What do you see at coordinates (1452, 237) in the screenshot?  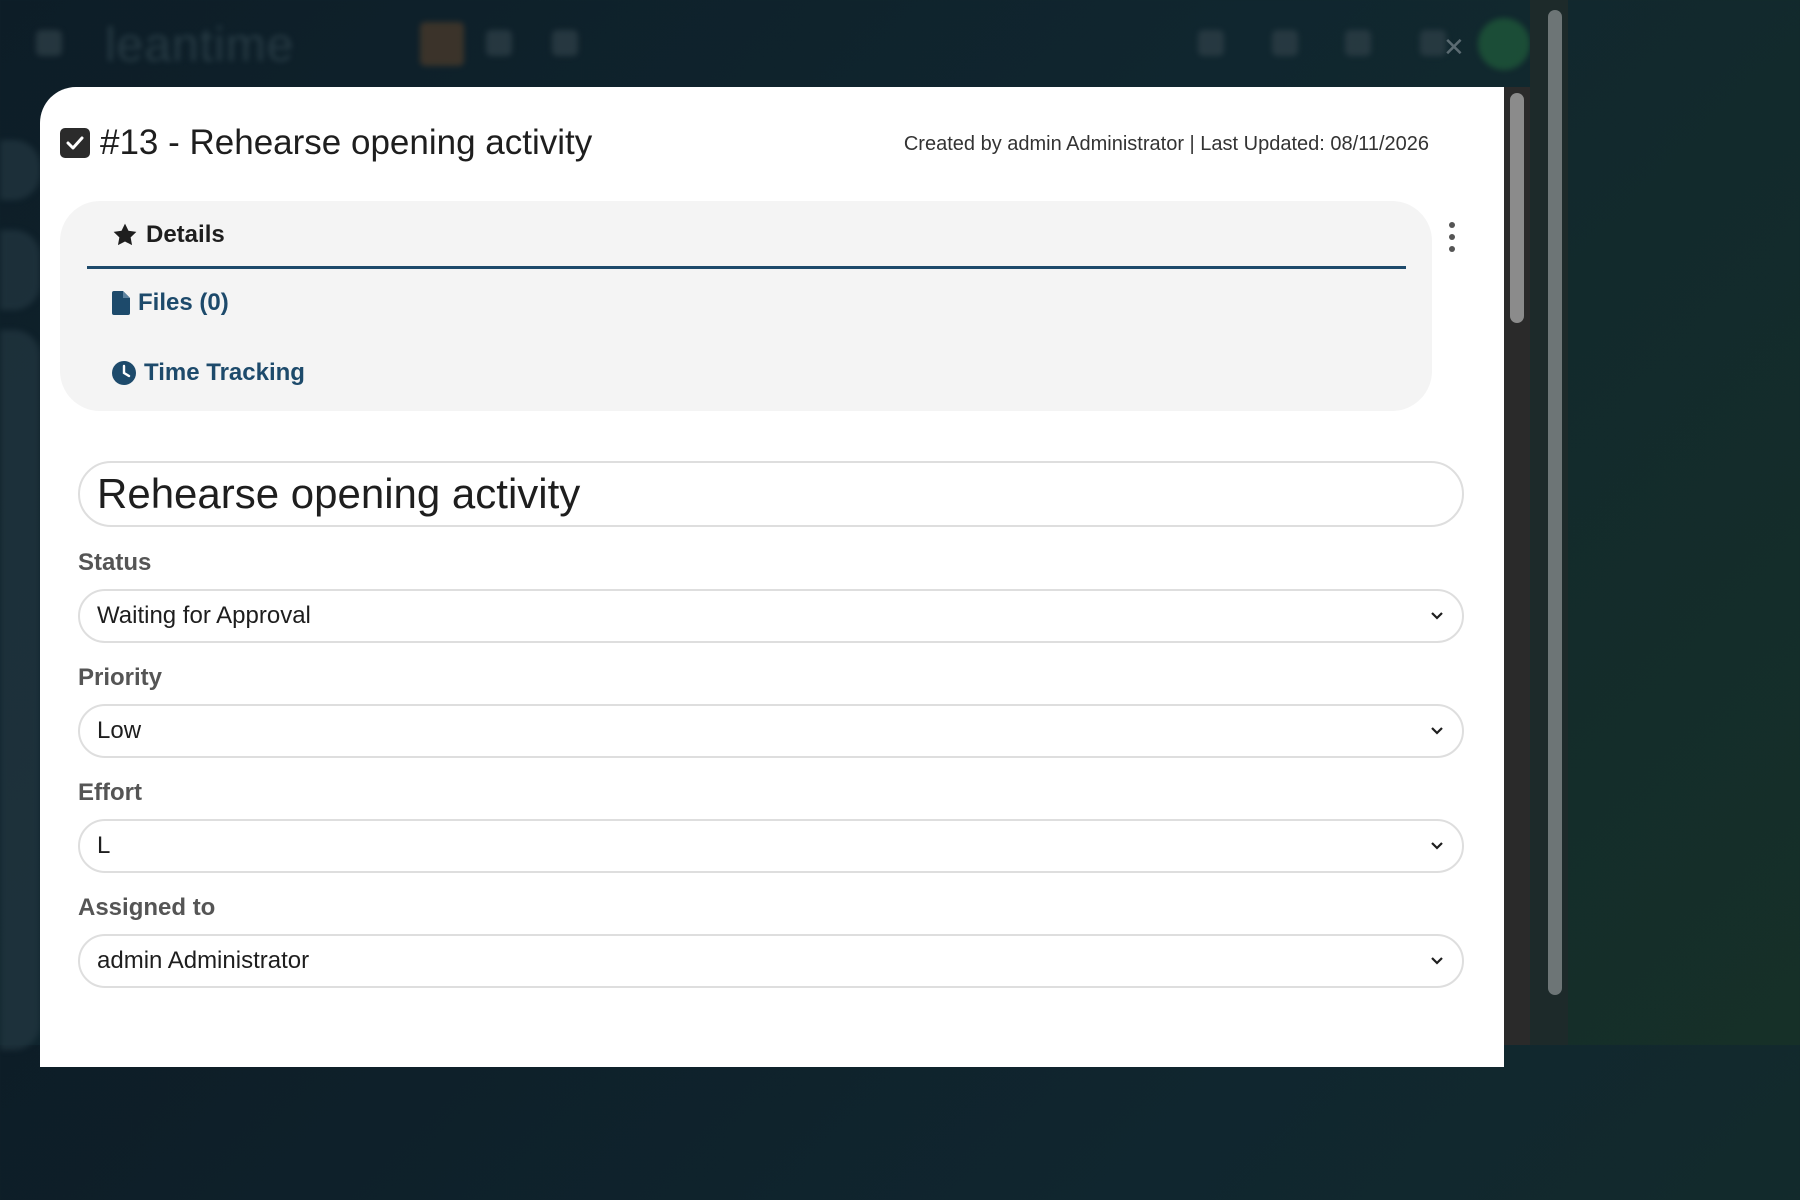 I see `more-options-icon` at bounding box center [1452, 237].